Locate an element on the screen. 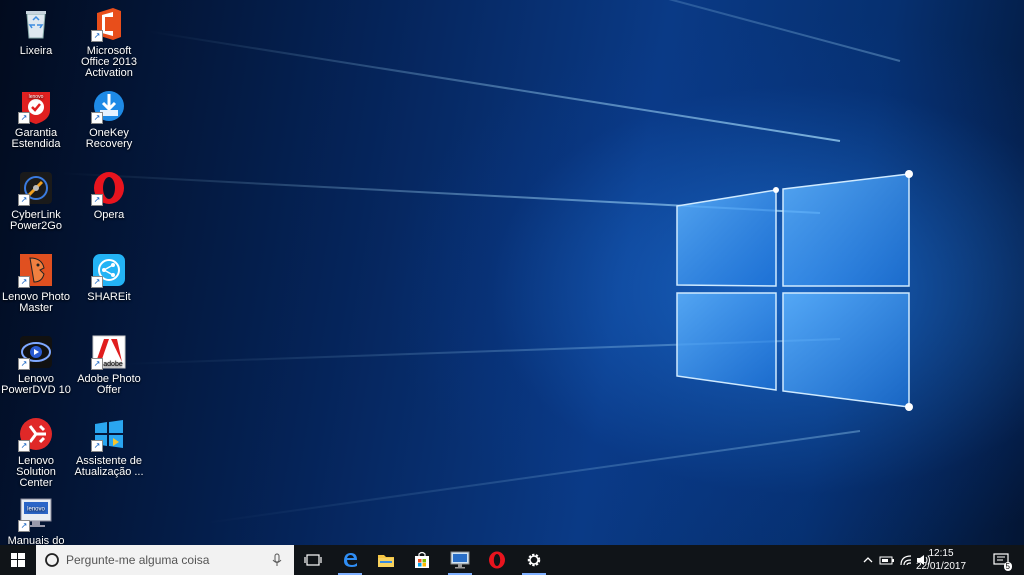 The image size is (1024, 575). icon-label: Lenovo Photo Master is located at coordinates (36, 302).